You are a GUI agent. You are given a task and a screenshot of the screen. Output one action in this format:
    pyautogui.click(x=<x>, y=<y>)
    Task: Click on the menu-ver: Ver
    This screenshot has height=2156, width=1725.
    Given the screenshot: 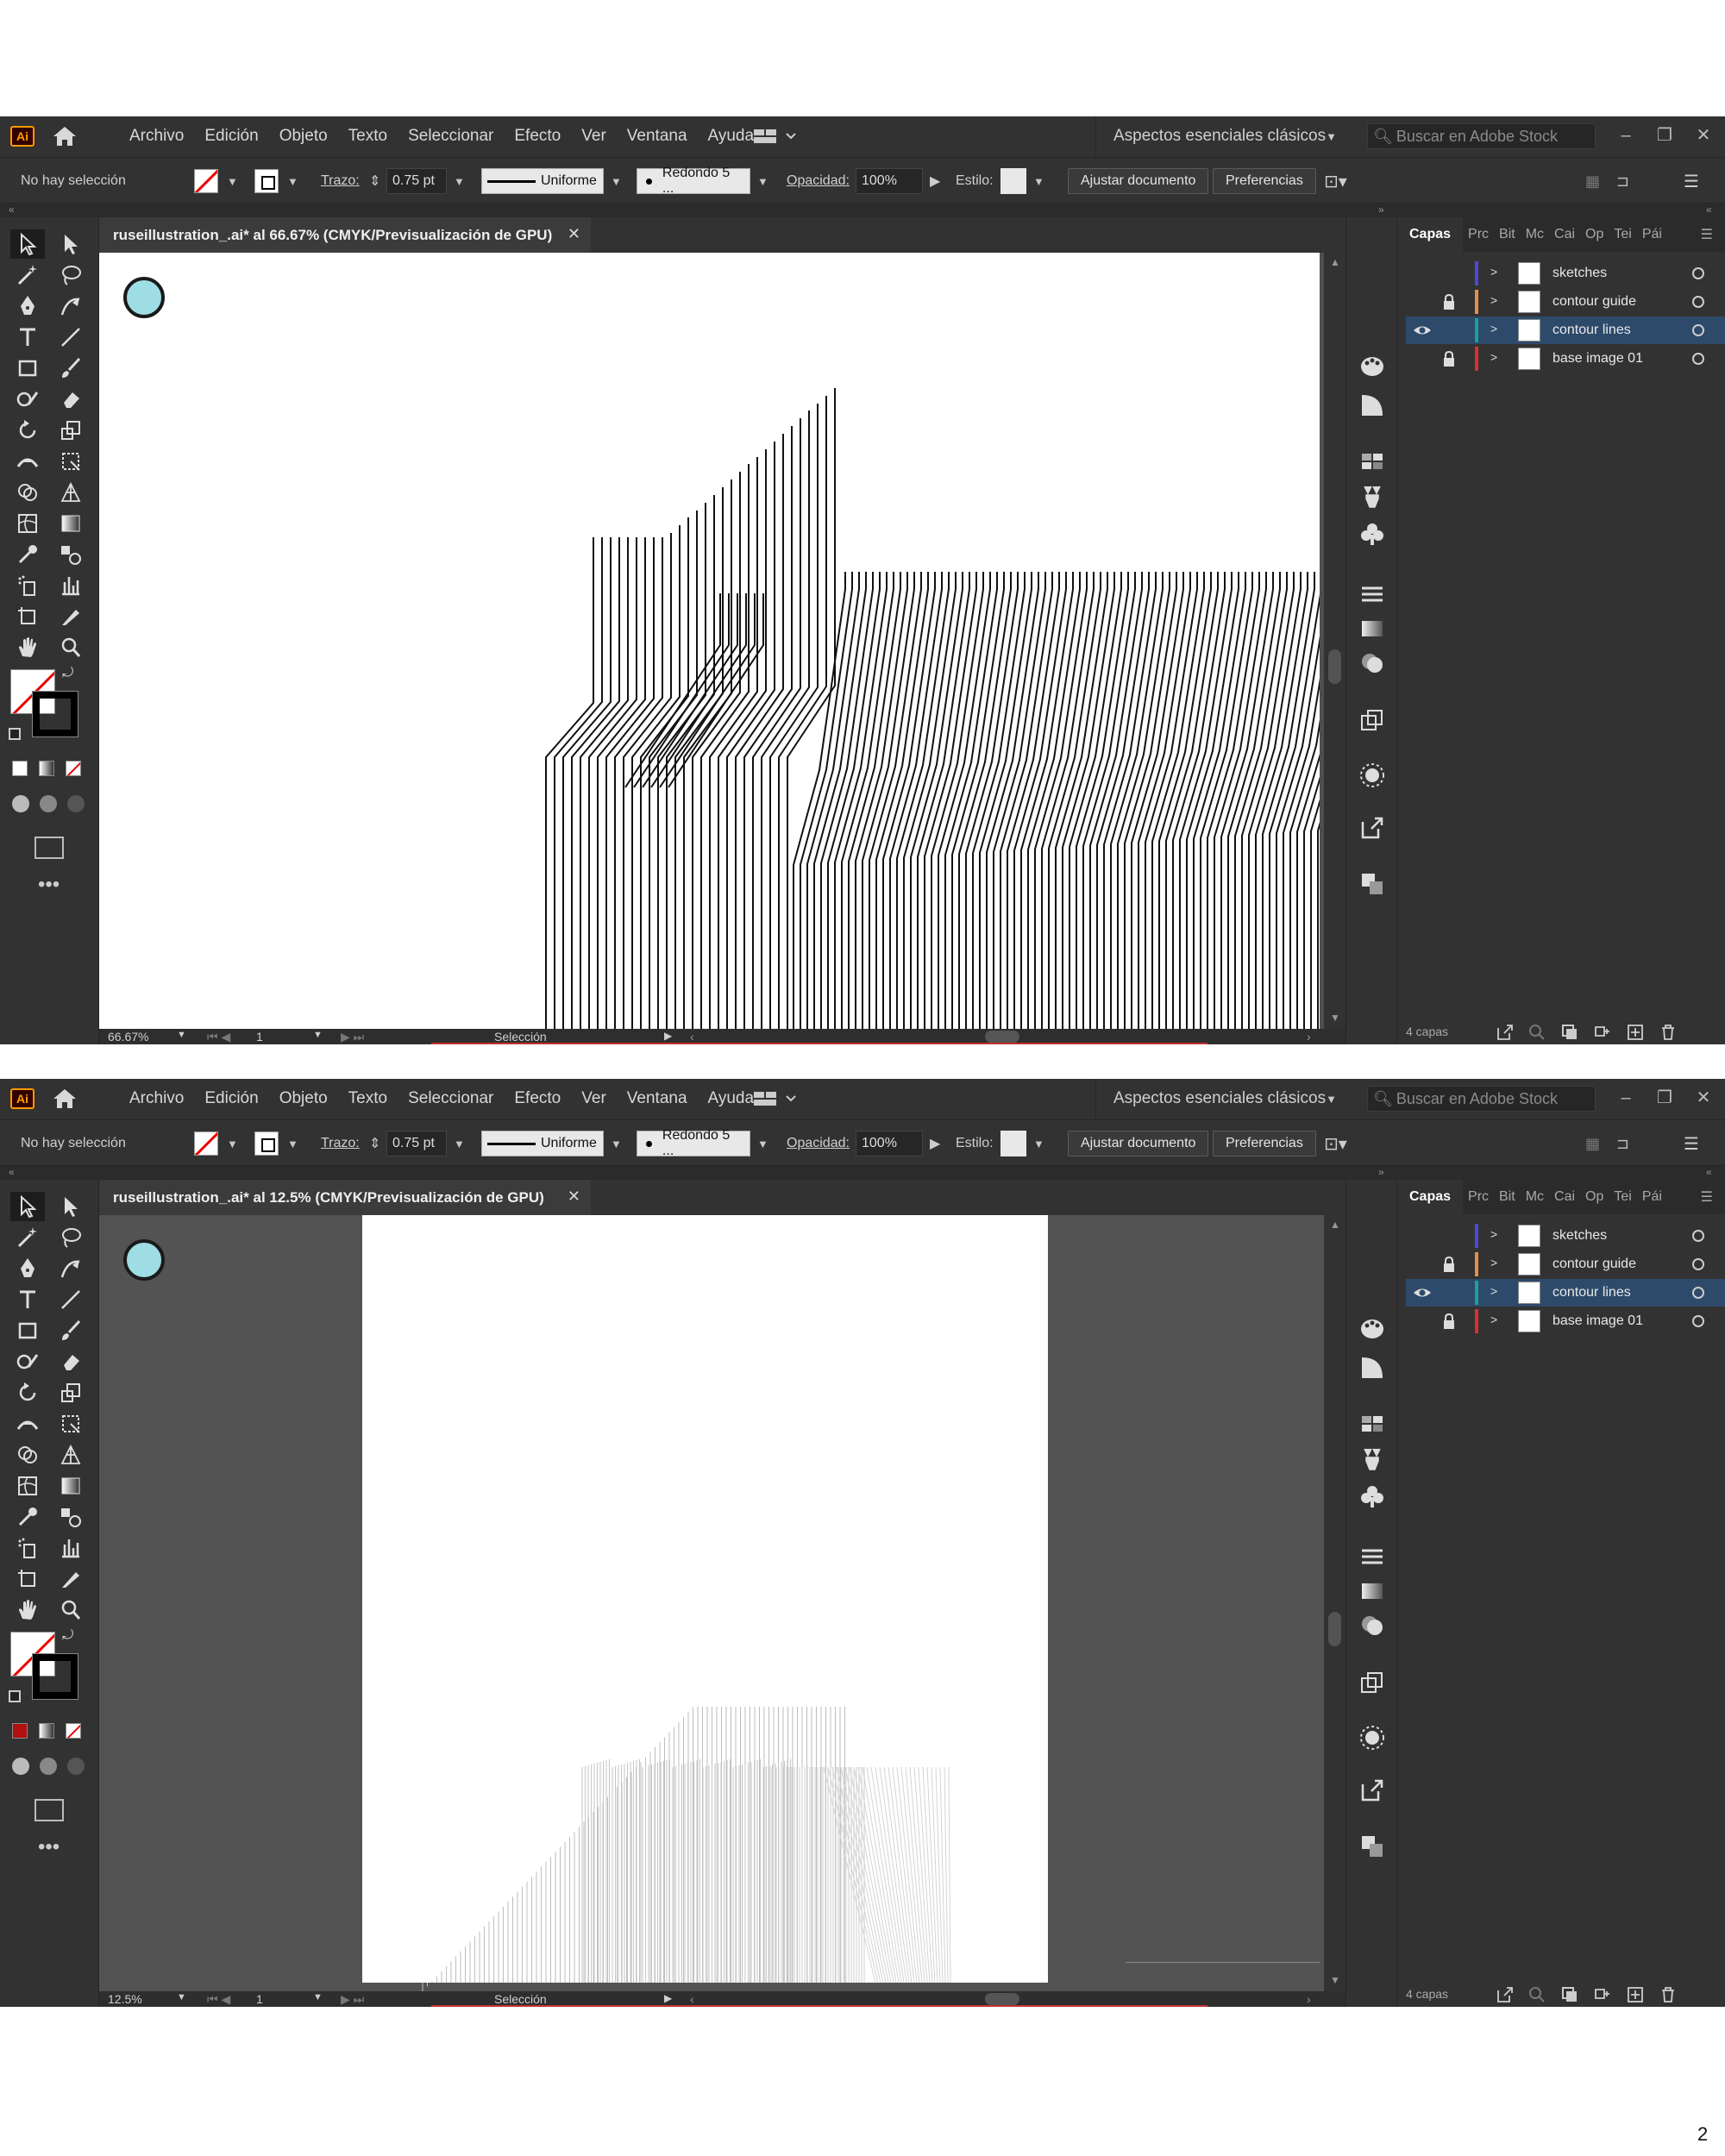 What is the action you would take?
    pyautogui.click(x=594, y=136)
    